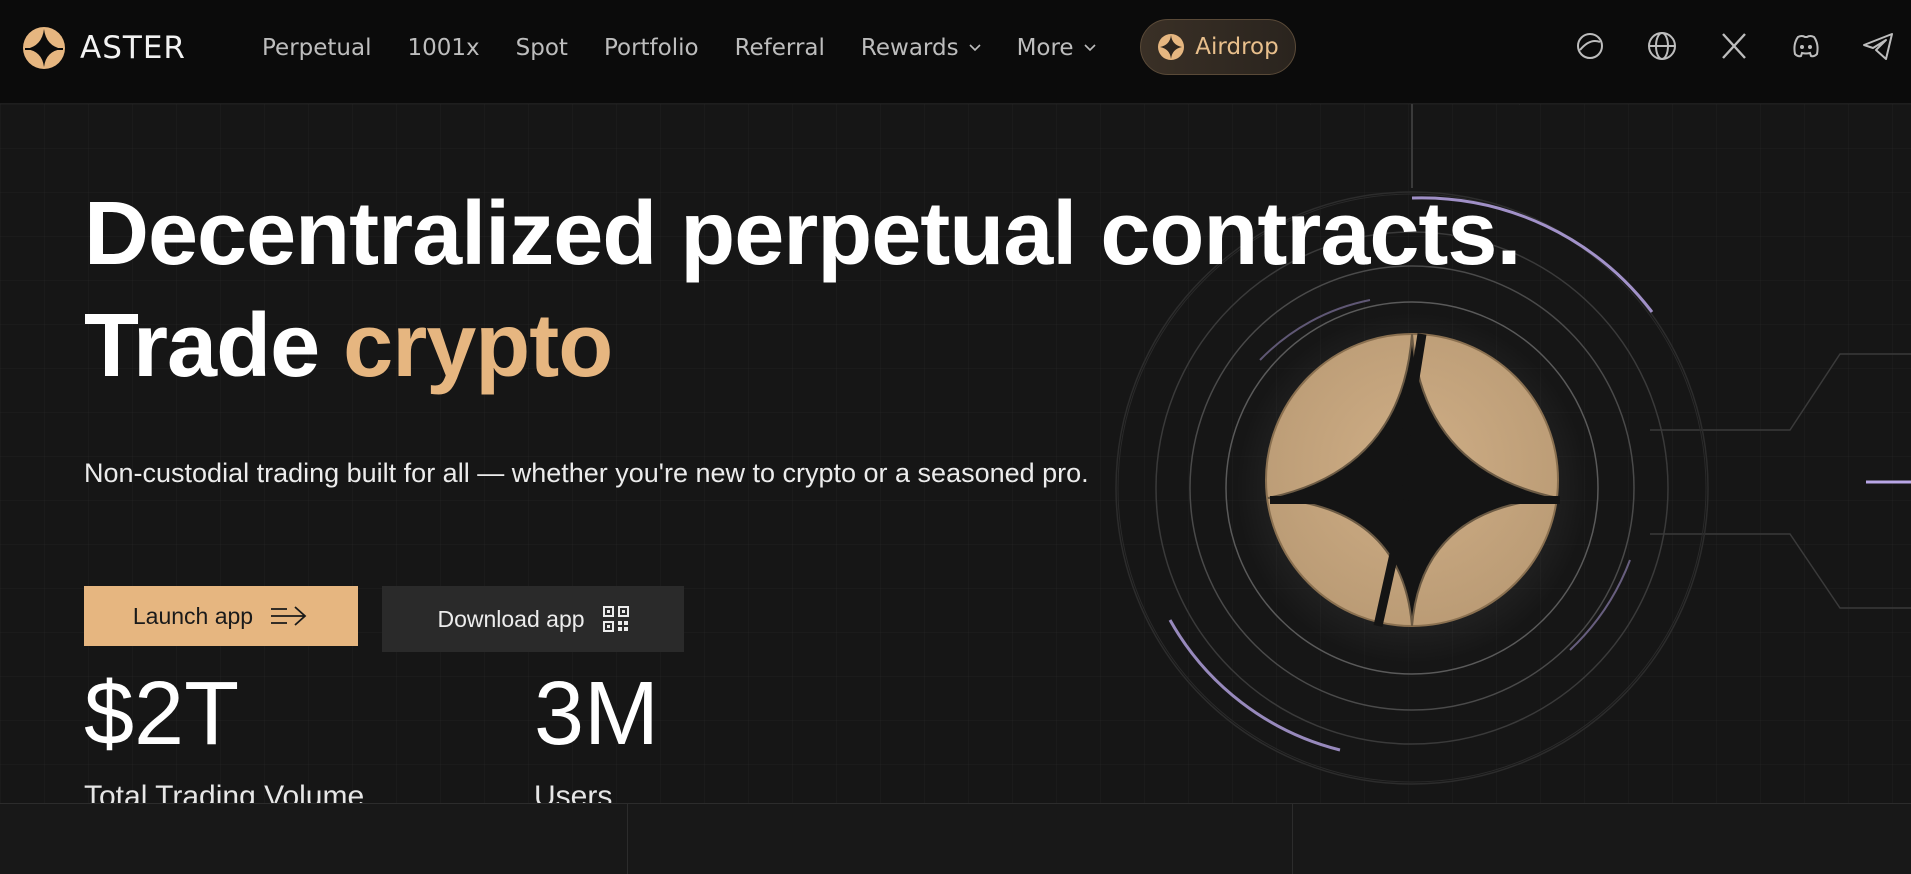 The image size is (1911, 874). Describe the element at coordinates (289, 616) in the screenshot. I see `arrow-right-icon` at that location.